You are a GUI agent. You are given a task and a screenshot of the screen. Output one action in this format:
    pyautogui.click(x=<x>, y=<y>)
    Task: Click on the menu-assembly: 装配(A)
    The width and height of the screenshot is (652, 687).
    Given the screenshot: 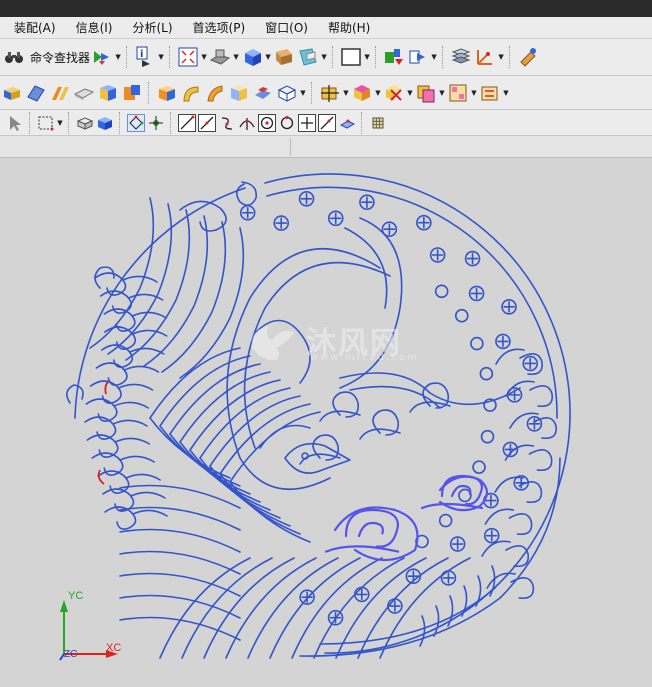 What is the action you would take?
    pyautogui.click(x=35, y=27)
    